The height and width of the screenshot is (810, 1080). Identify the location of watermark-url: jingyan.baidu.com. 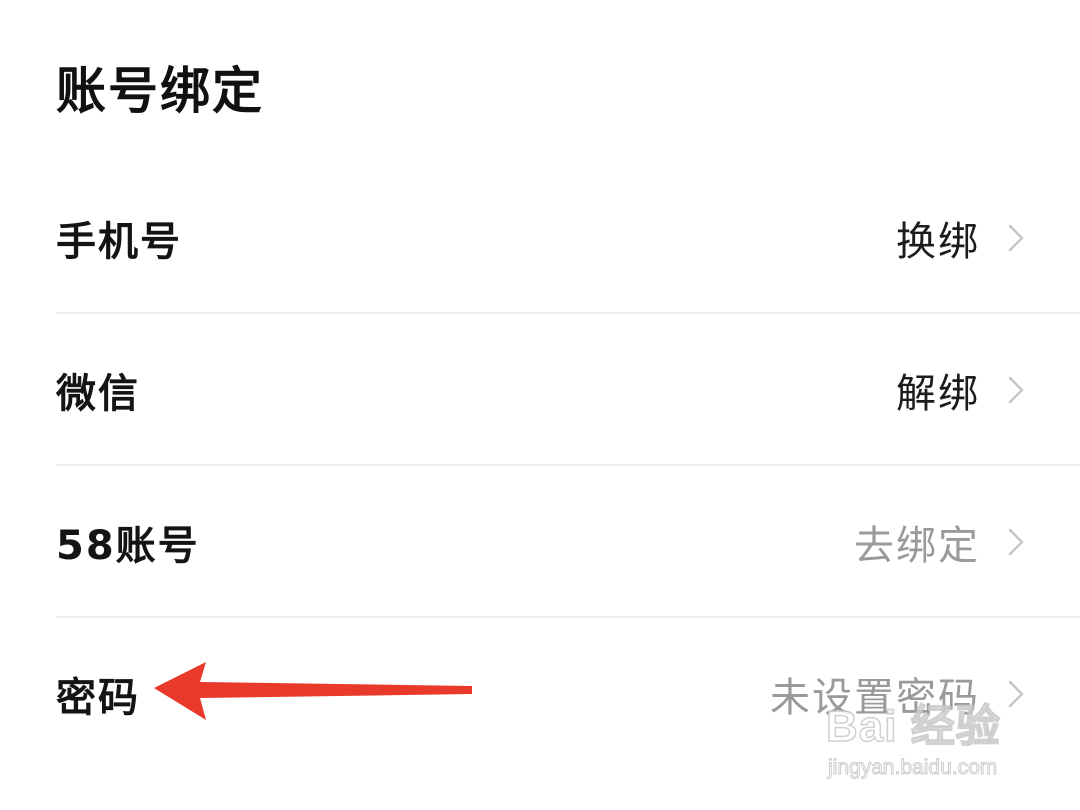
(912, 768).